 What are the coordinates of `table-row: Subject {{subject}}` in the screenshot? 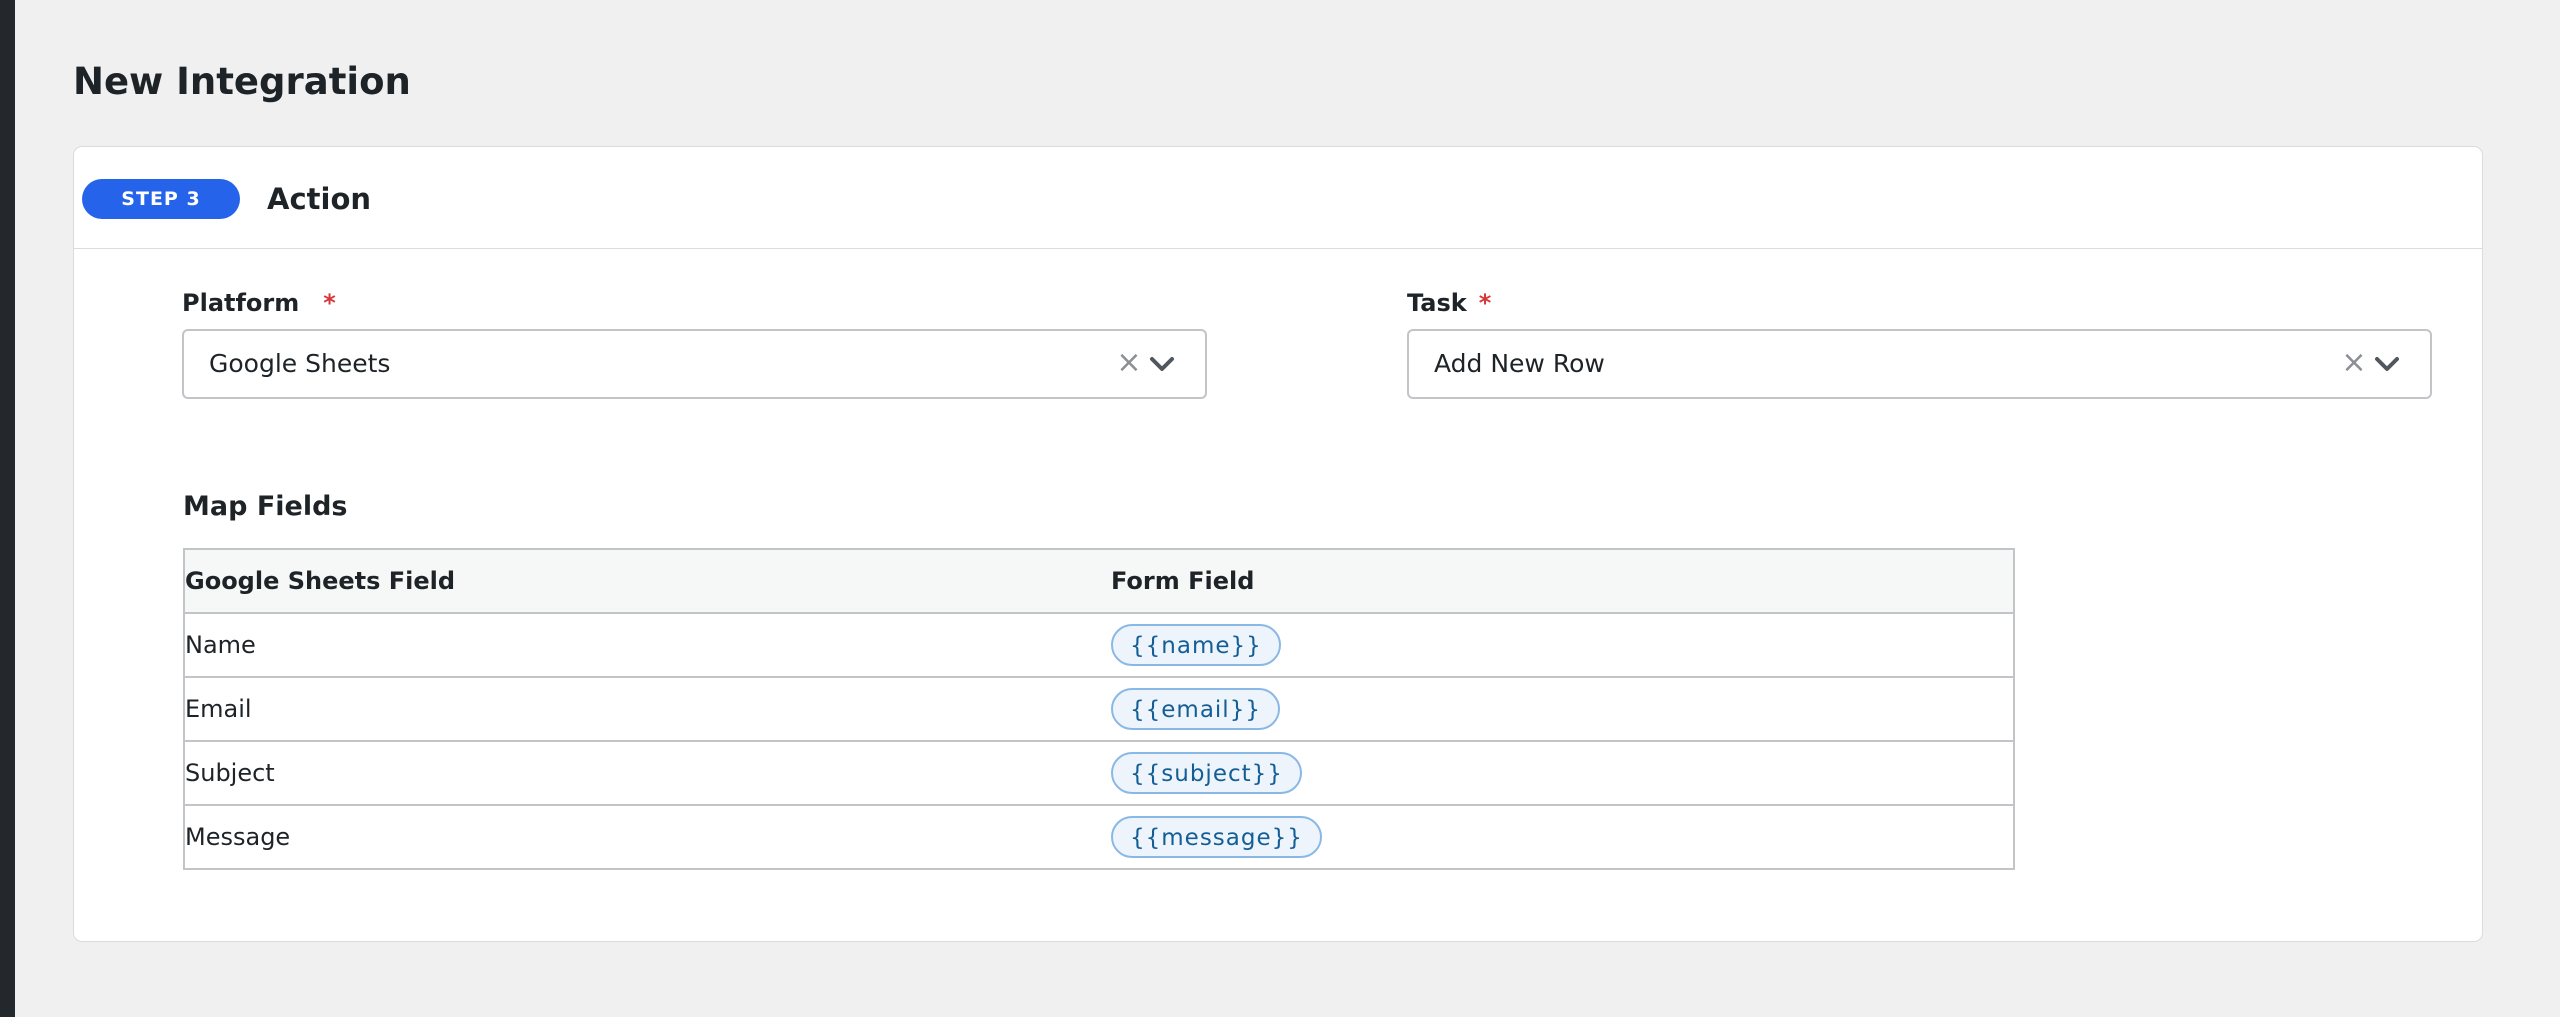 It's located at (1099, 773).